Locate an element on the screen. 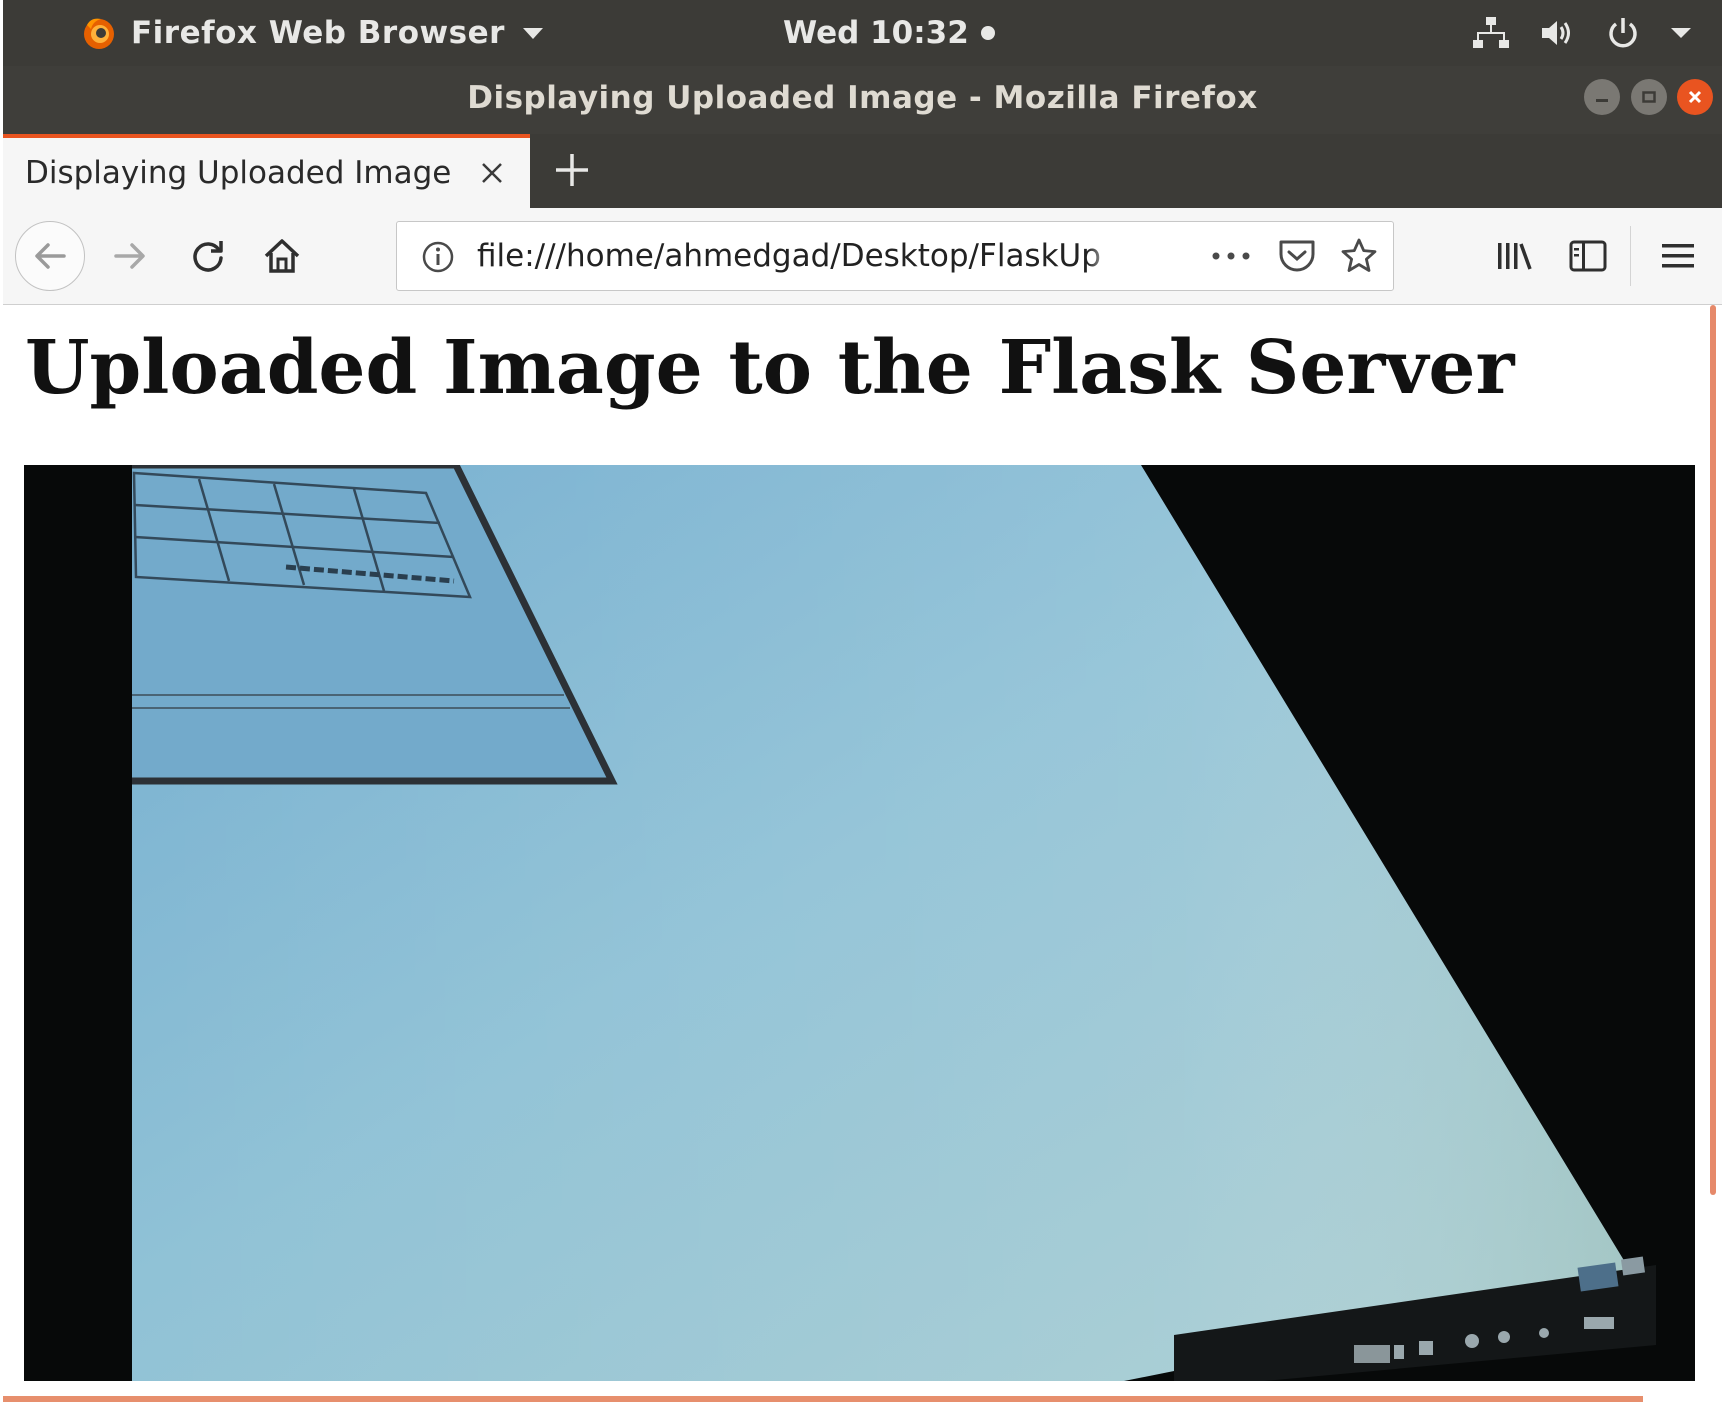 The height and width of the screenshot is (1411, 1725). pocket-icon is located at coordinates (1297, 256).